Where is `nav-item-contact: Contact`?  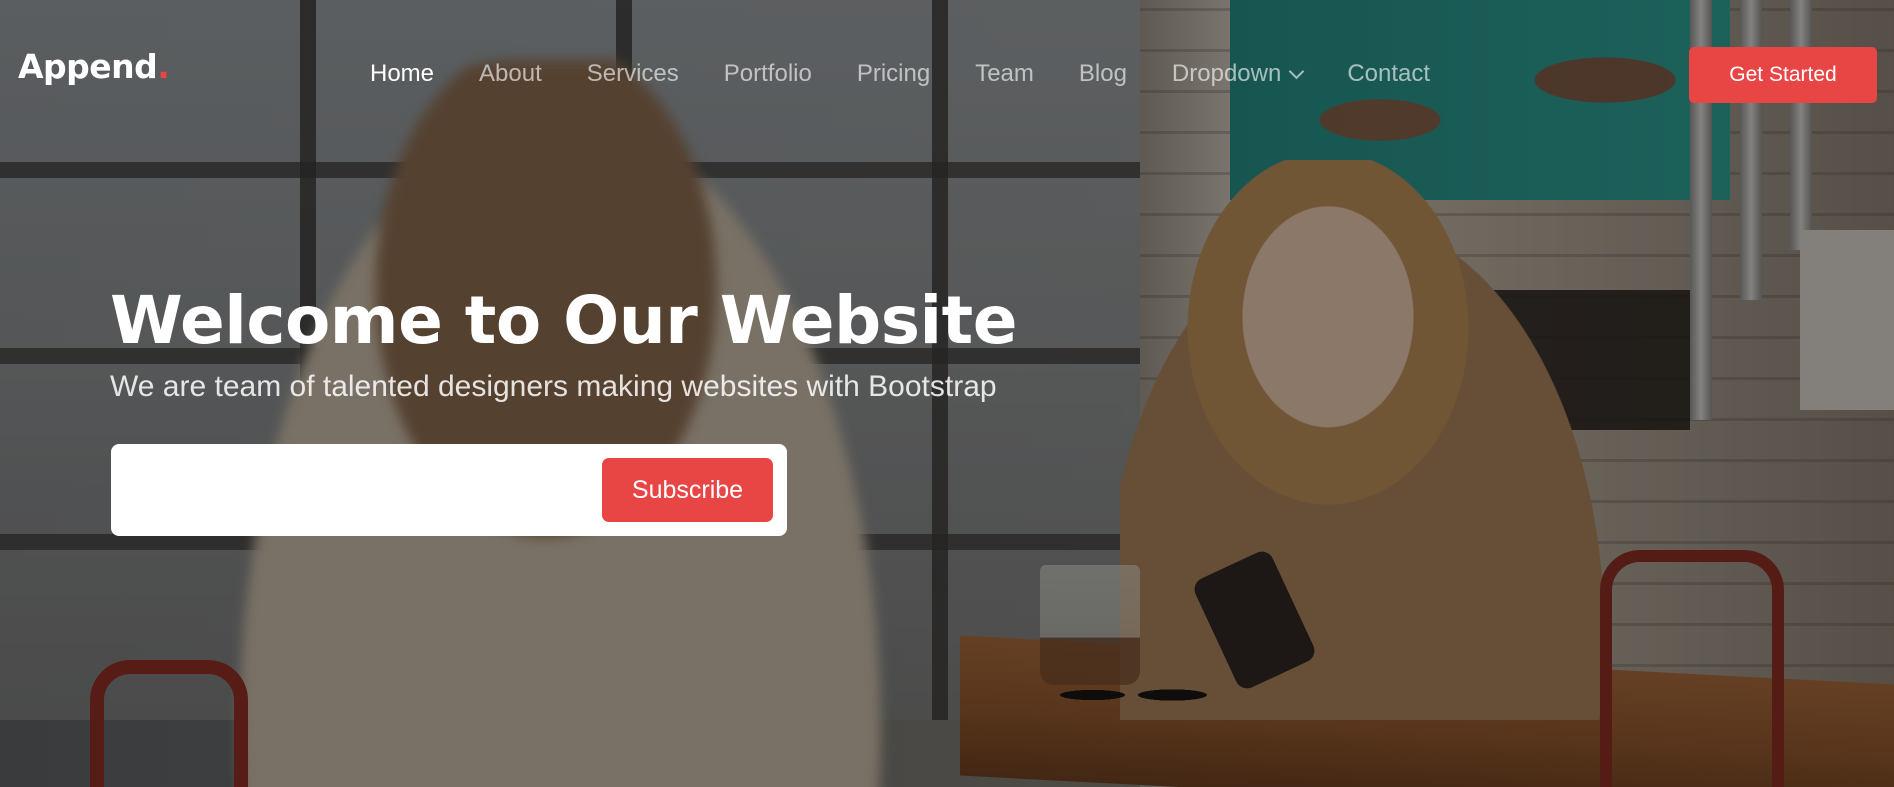
nav-item-contact: Contact is located at coordinates (1388, 74).